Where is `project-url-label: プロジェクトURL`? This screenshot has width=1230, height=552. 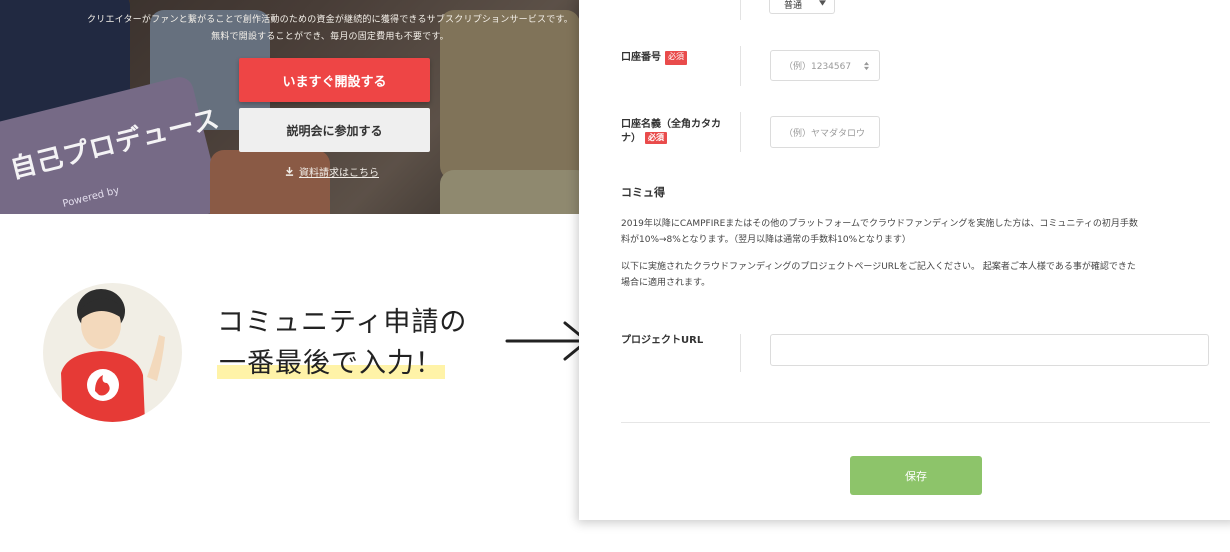 project-url-label: プロジェクトURL is located at coordinates (662, 340).